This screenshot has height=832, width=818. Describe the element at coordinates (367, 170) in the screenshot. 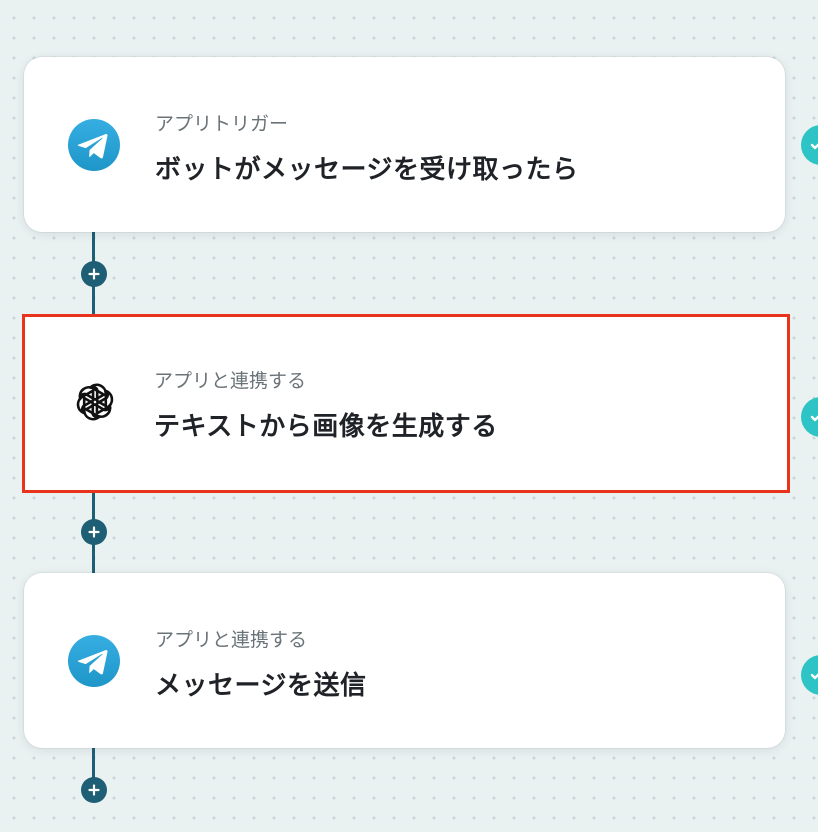

I see `step-title: ボットがメッセージを受け取ったら` at that location.